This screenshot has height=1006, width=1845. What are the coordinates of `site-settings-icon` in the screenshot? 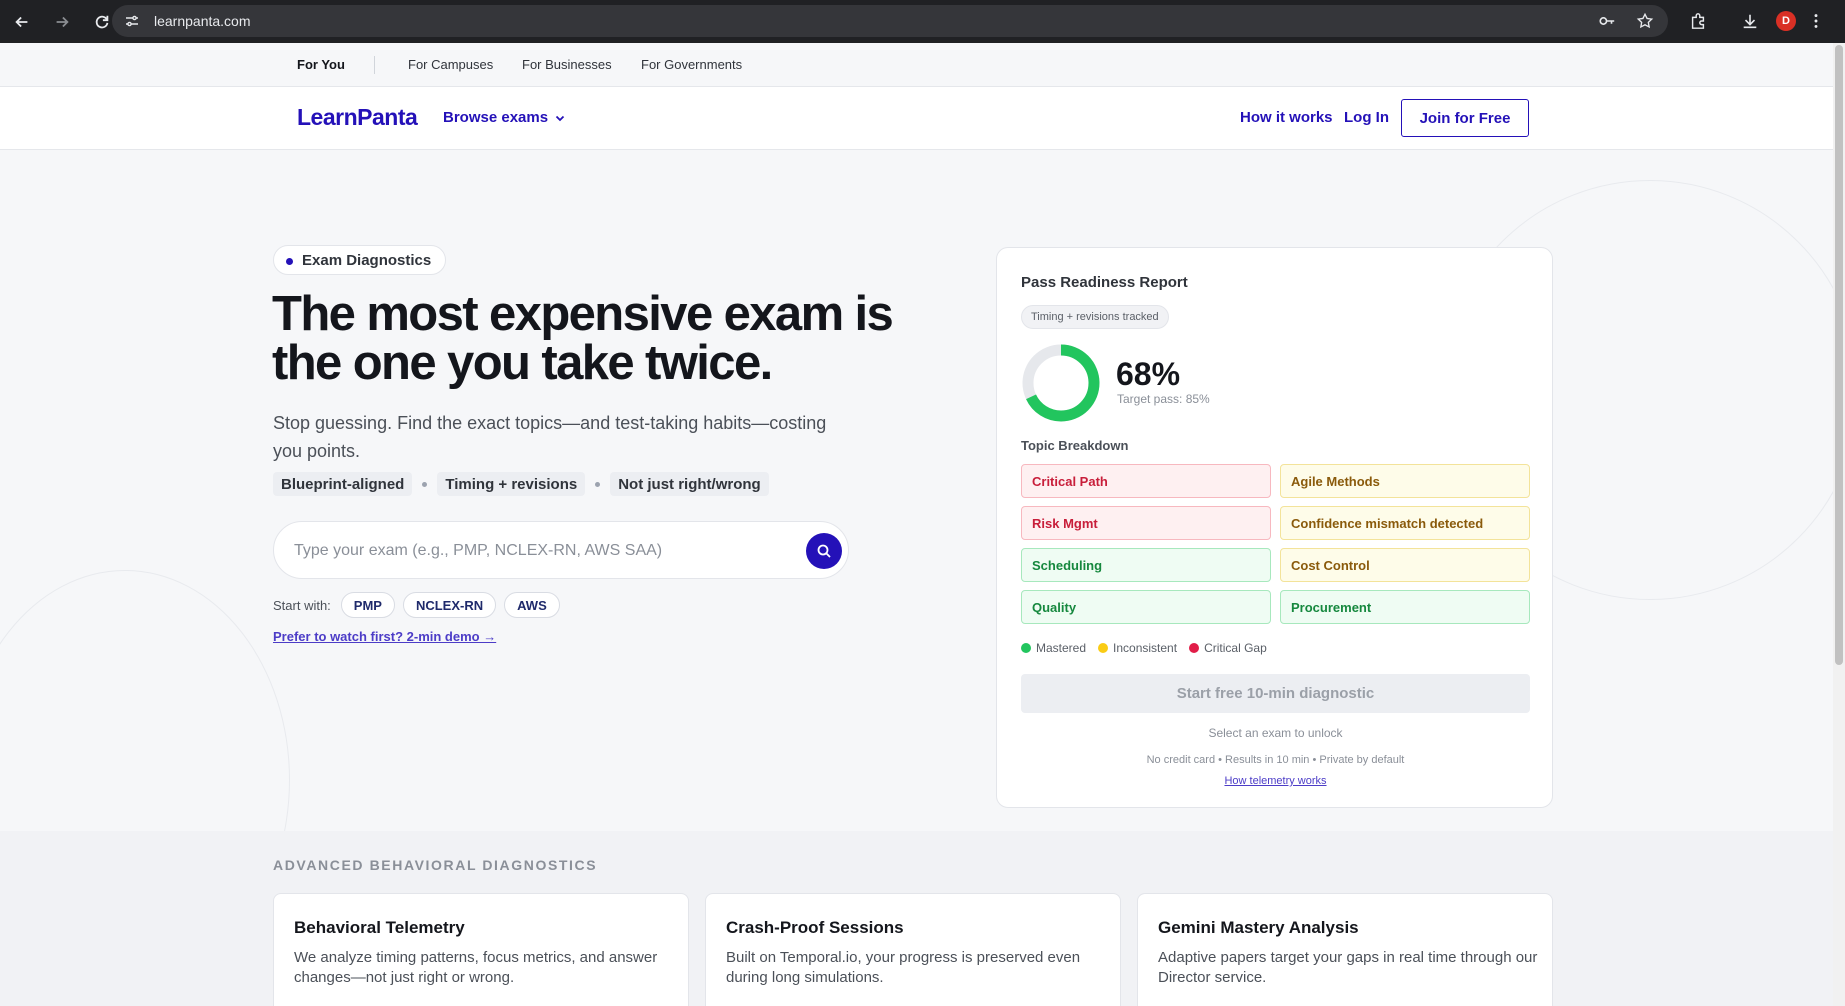 It's located at (132, 21).